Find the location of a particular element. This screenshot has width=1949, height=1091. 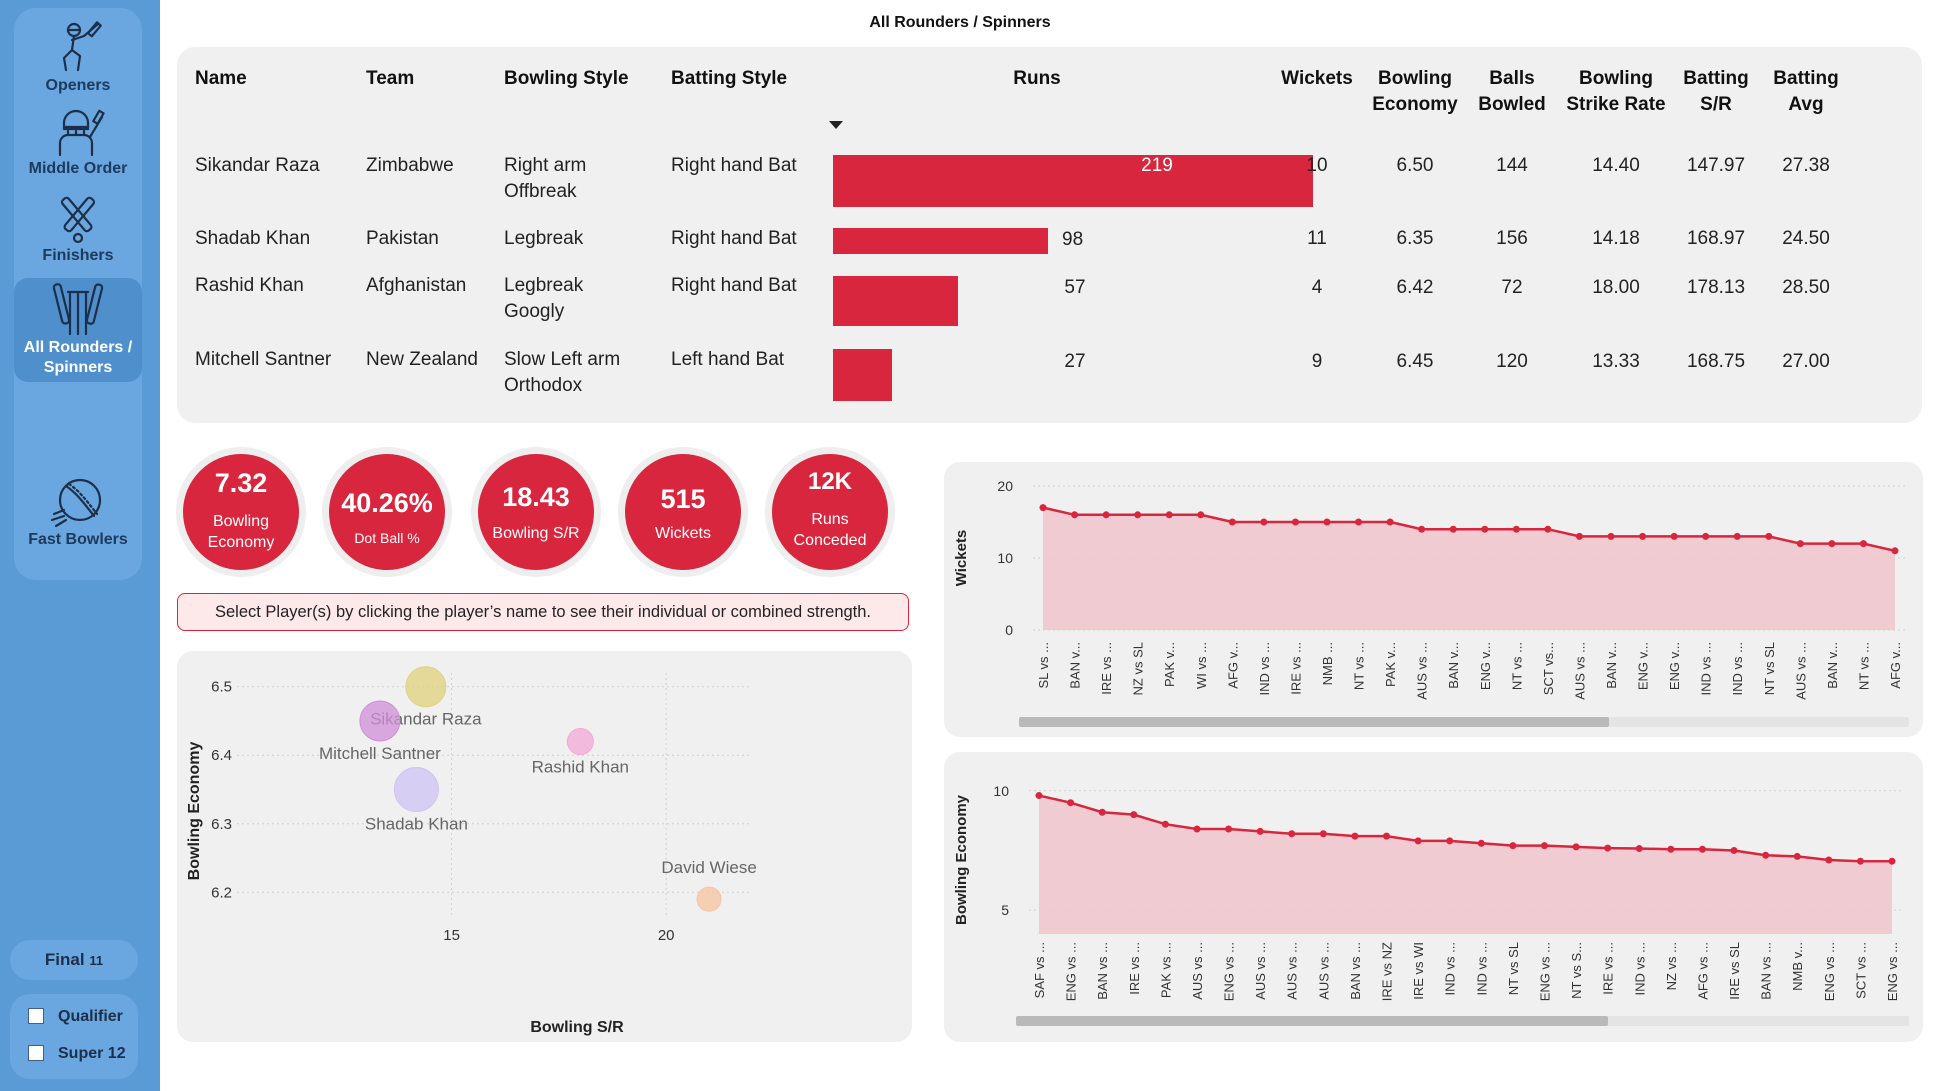

header-name: Name is located at coordinates (221, 79).